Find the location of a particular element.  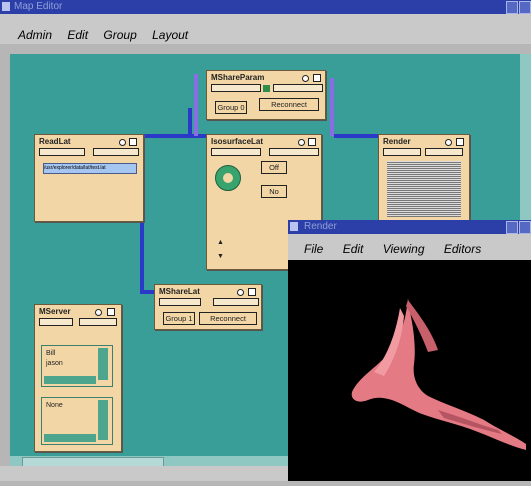

list-item: jason is located at coordinates (54, 363).